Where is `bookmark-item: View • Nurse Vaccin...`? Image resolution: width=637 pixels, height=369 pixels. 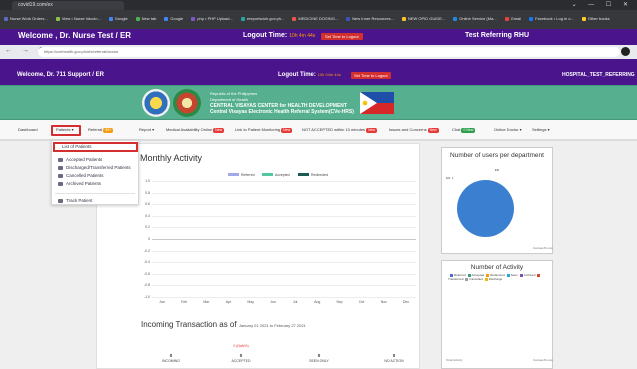
bookmark-item: View • Nurse Vaccin... is located at coordinates (78, 18).